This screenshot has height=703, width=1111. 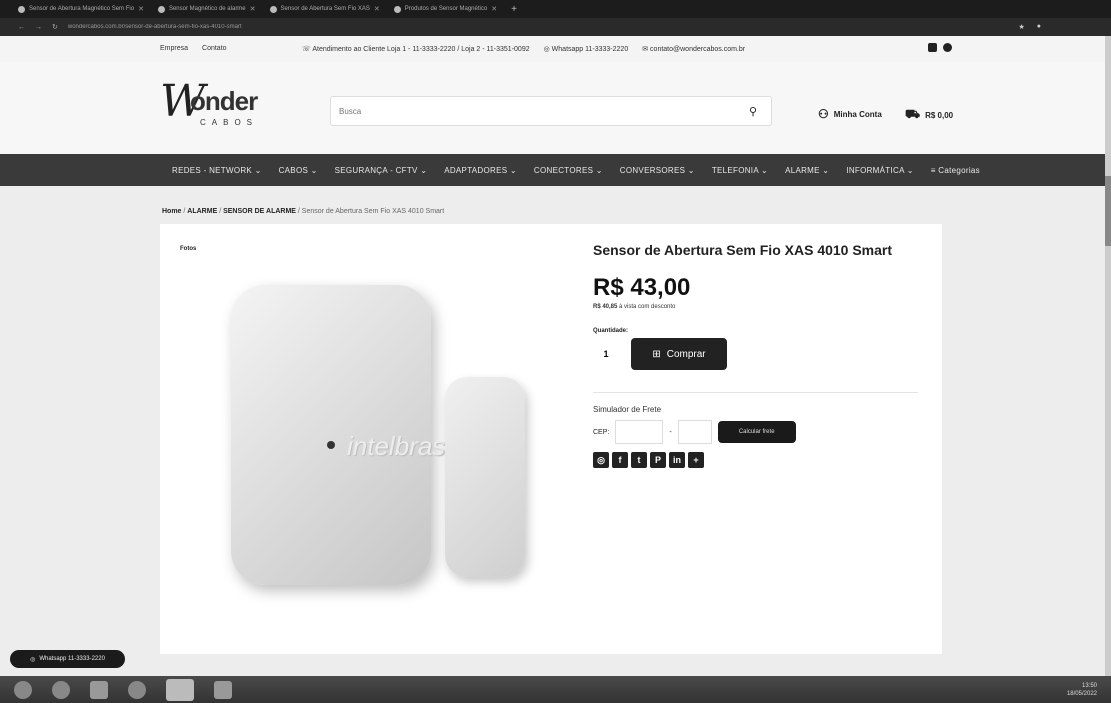 I want to click on account-link: ⚇ Minha Conta, so click(x=850, y=114).